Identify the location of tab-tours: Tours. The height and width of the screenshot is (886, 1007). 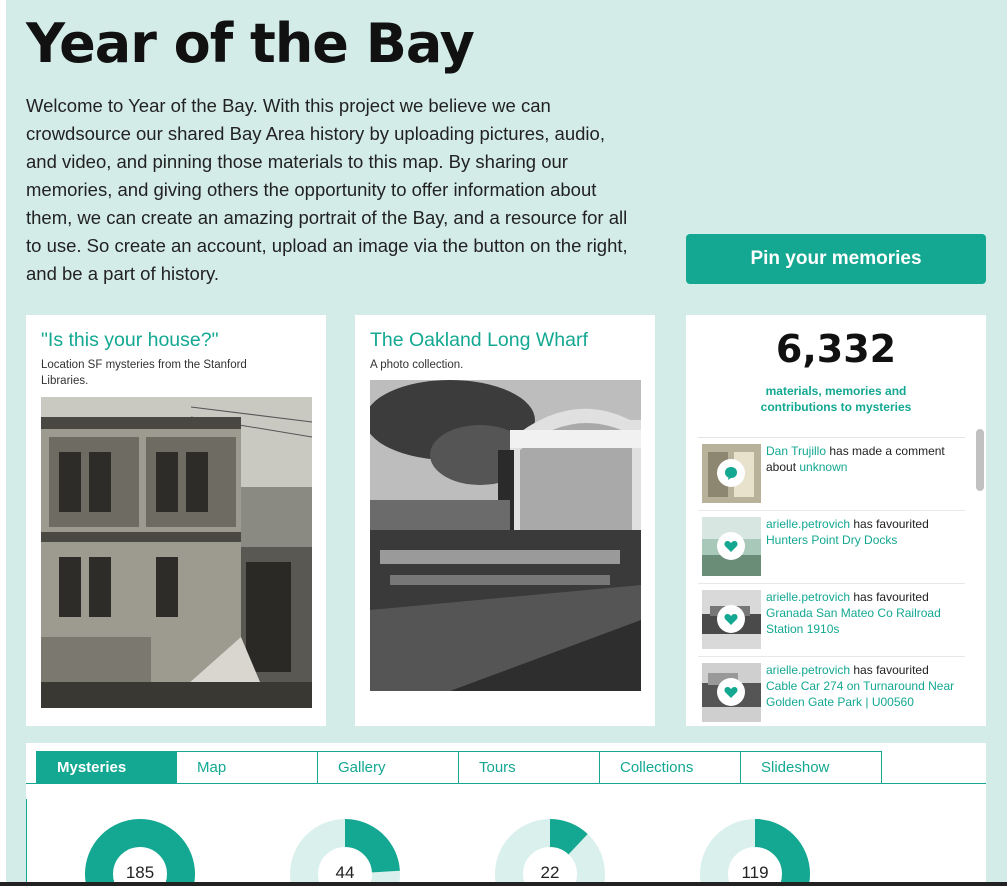
(529, 767).